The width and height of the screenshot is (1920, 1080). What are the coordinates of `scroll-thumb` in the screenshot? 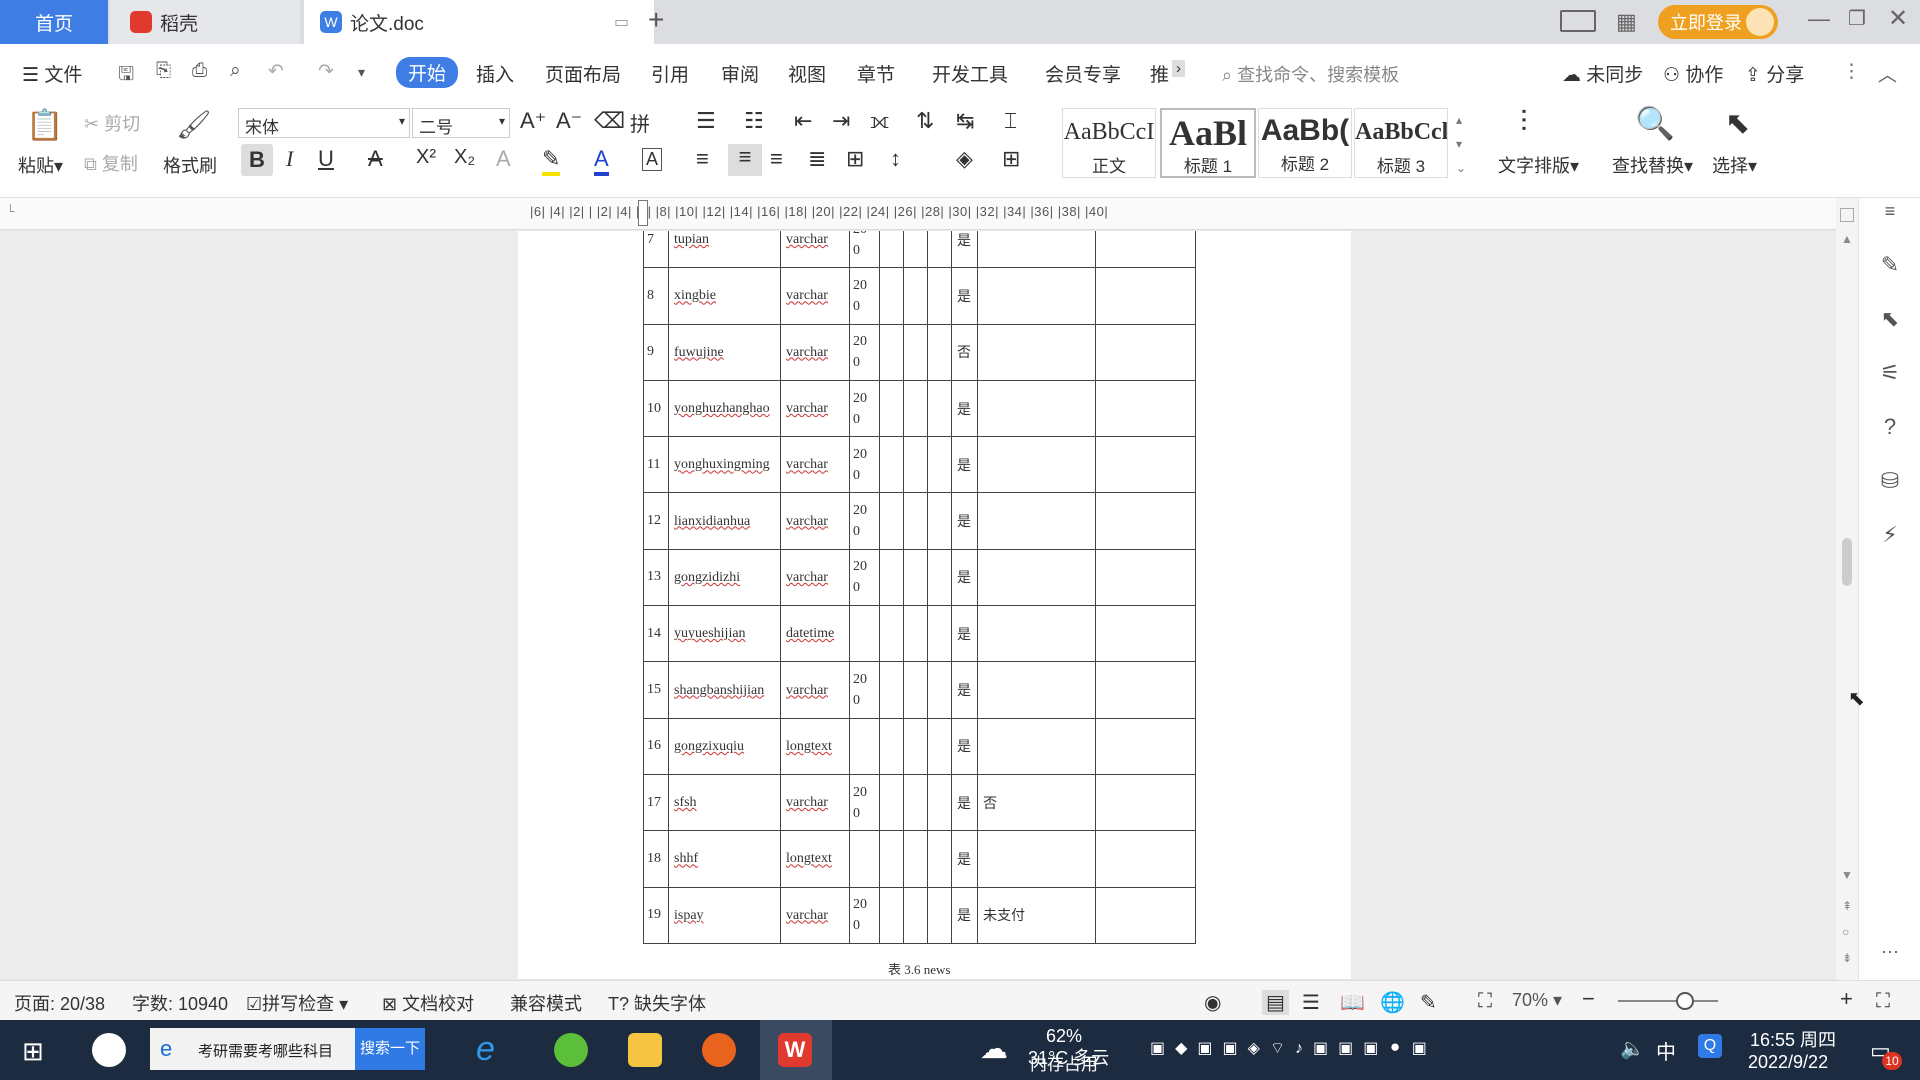 It's located at (1847, 562).